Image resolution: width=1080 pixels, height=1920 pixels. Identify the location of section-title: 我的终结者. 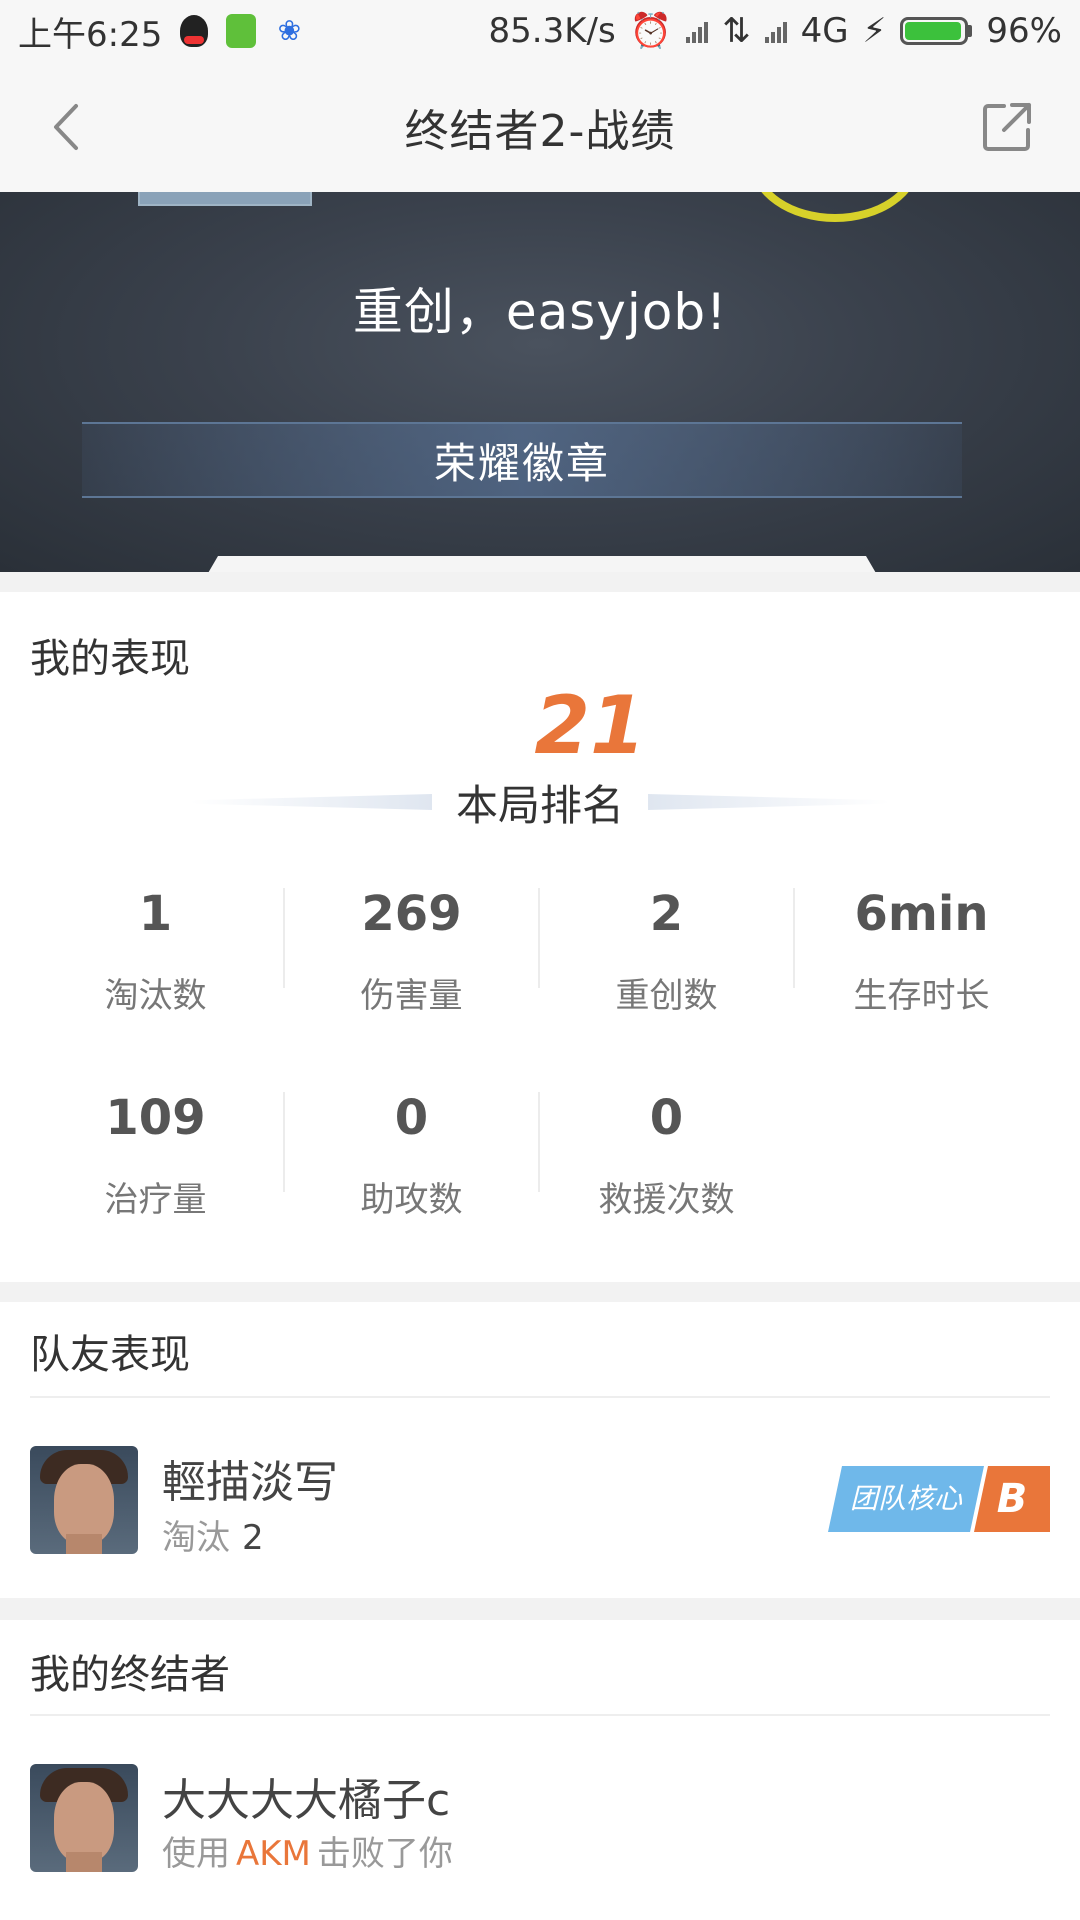
(130, 1675).